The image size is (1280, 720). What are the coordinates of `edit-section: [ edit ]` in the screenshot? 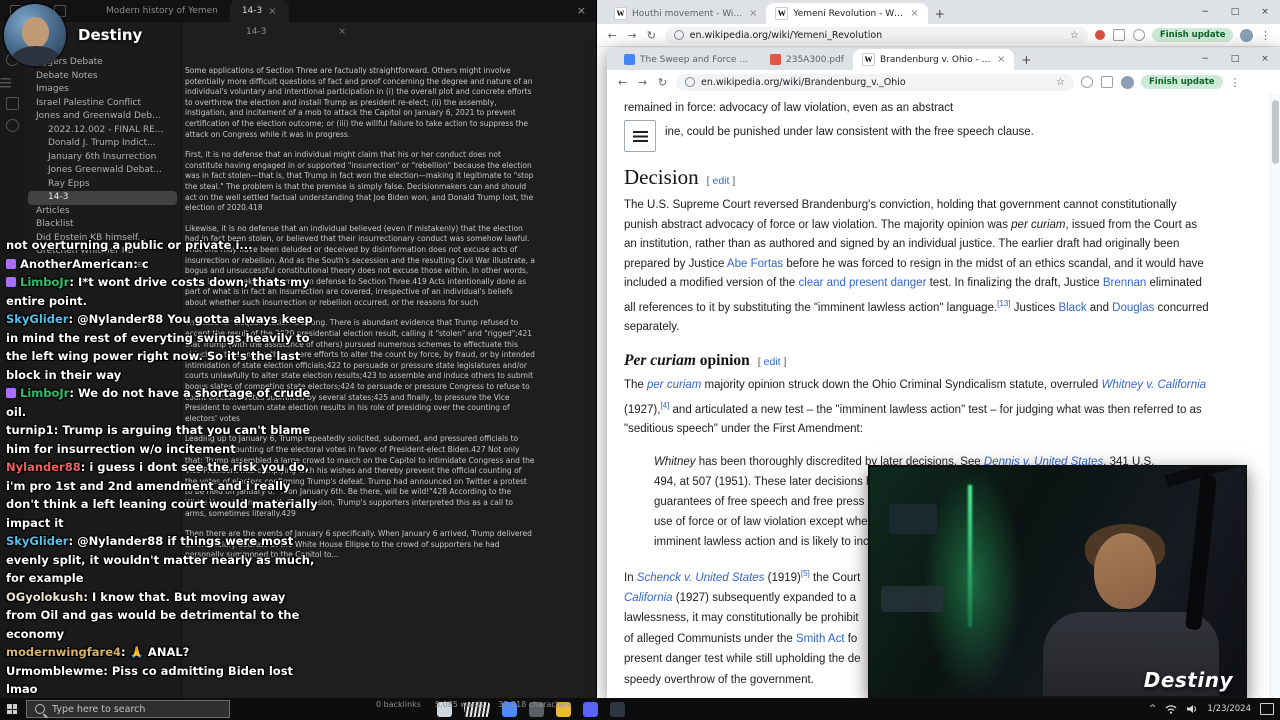 It's located at (721, 181).